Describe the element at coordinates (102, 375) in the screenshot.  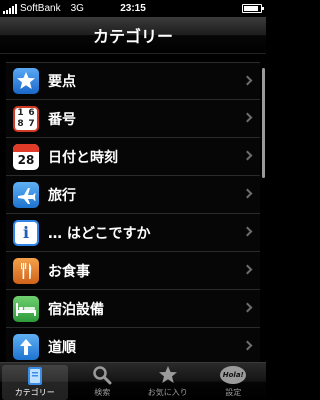
I see `search-icon` at that location.